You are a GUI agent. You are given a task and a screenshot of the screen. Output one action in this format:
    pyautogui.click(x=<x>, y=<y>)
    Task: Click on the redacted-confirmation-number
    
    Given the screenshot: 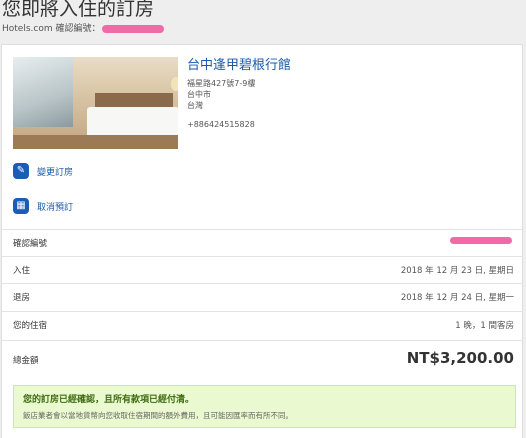 What is the action you would take?
    pyautogui.click(x=133, y=28)
    